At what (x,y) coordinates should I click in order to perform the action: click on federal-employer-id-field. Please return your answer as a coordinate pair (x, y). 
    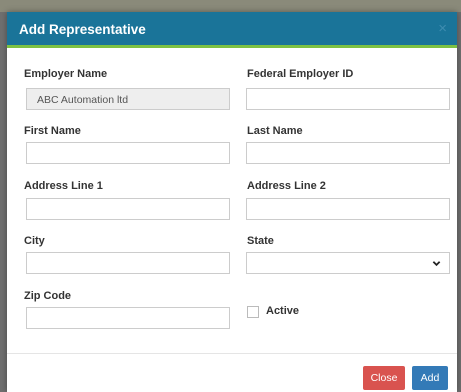
    Looking at the image, I should click on (348, 99).